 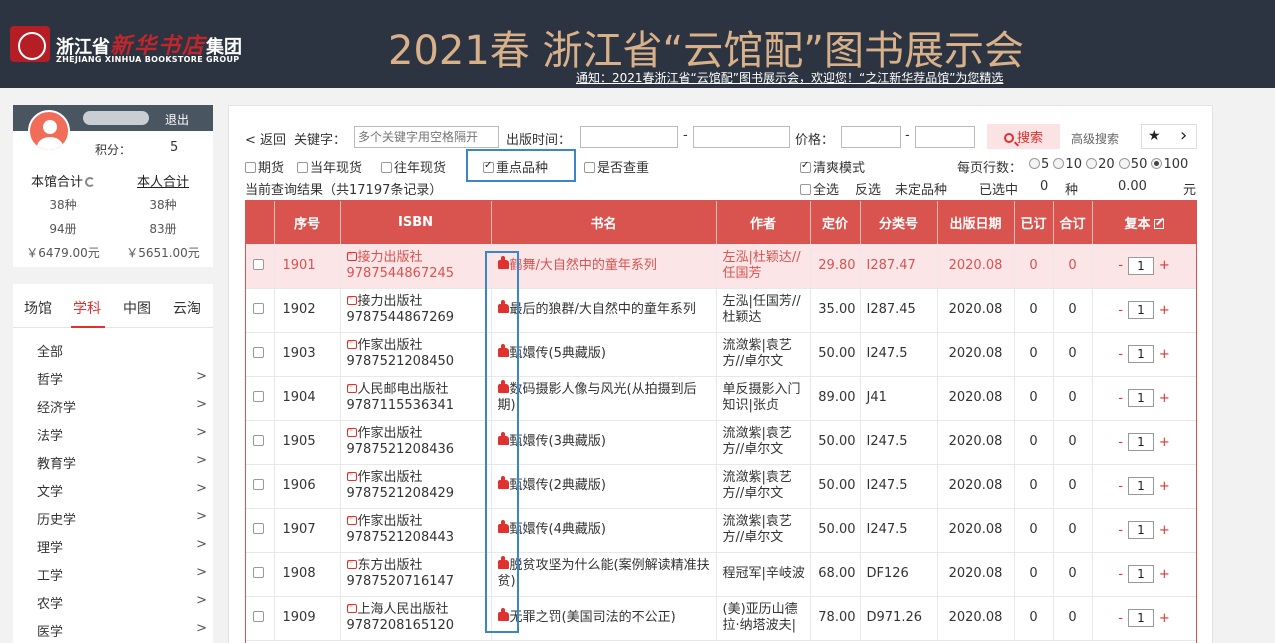 I want to click on refresh-icon, so click(x=90, y=182).